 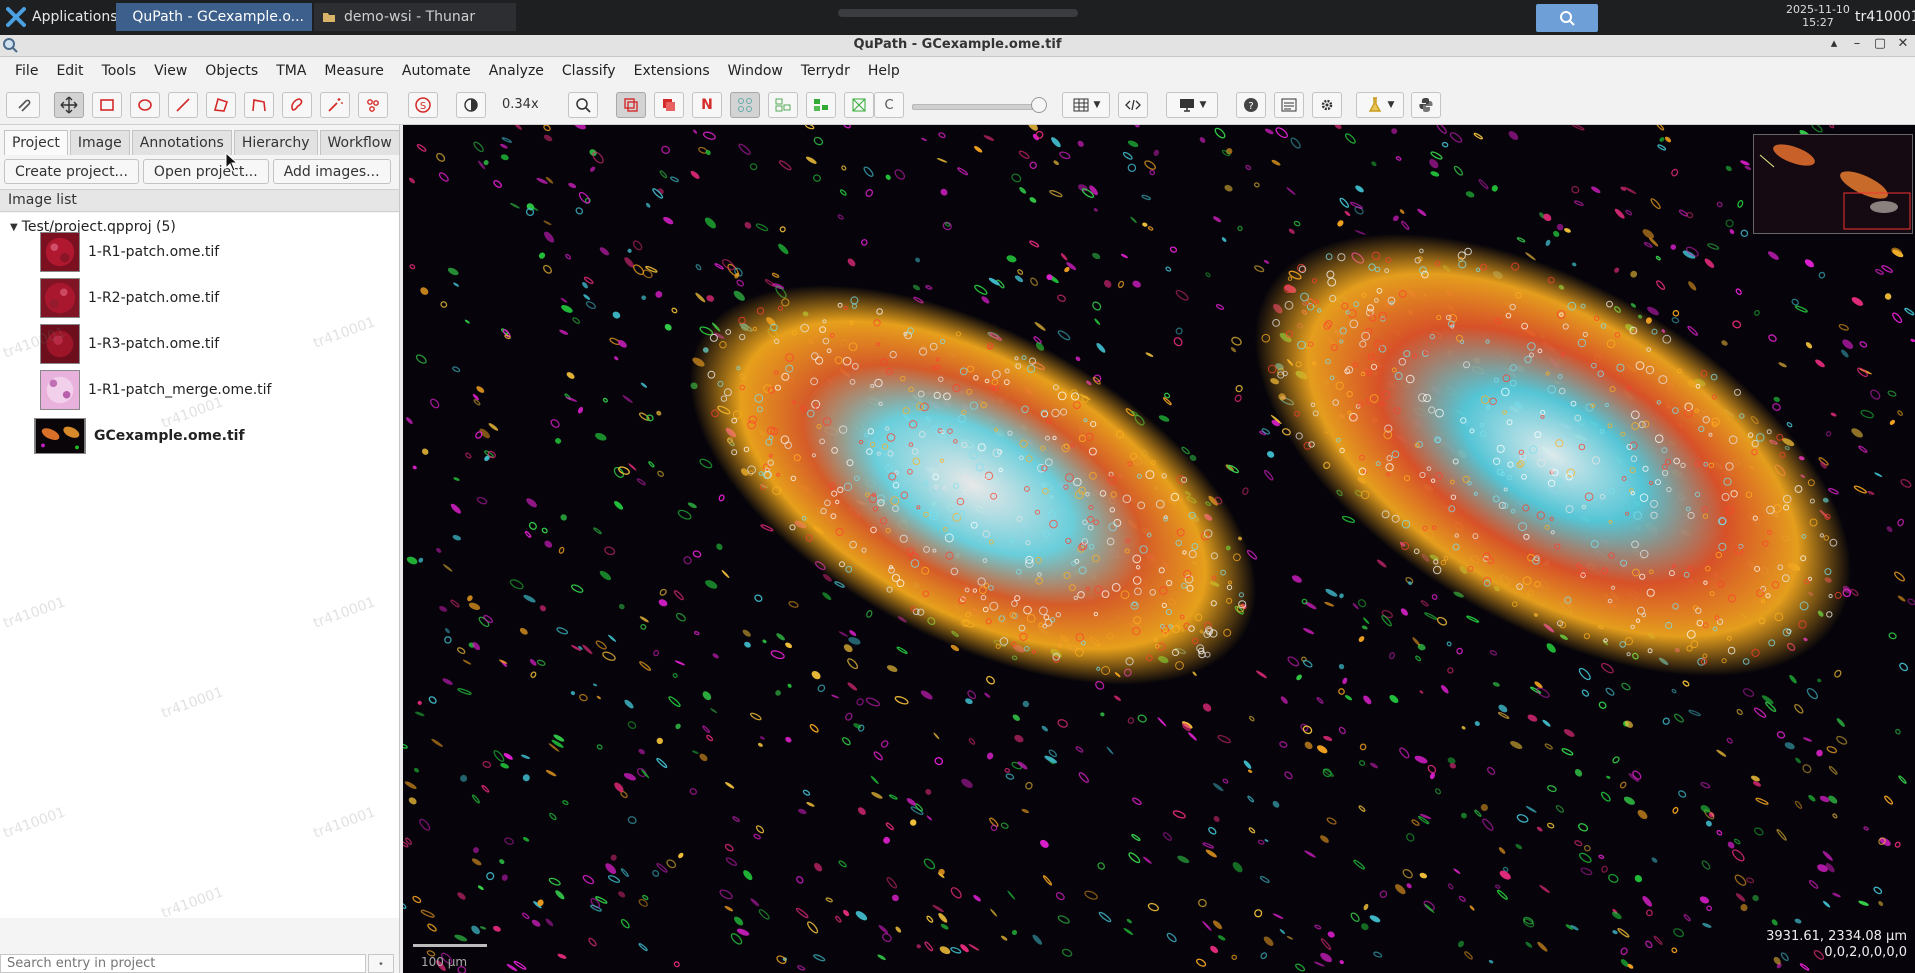 I want to click on menu-tma: TMA, so click(x=291, y=71).